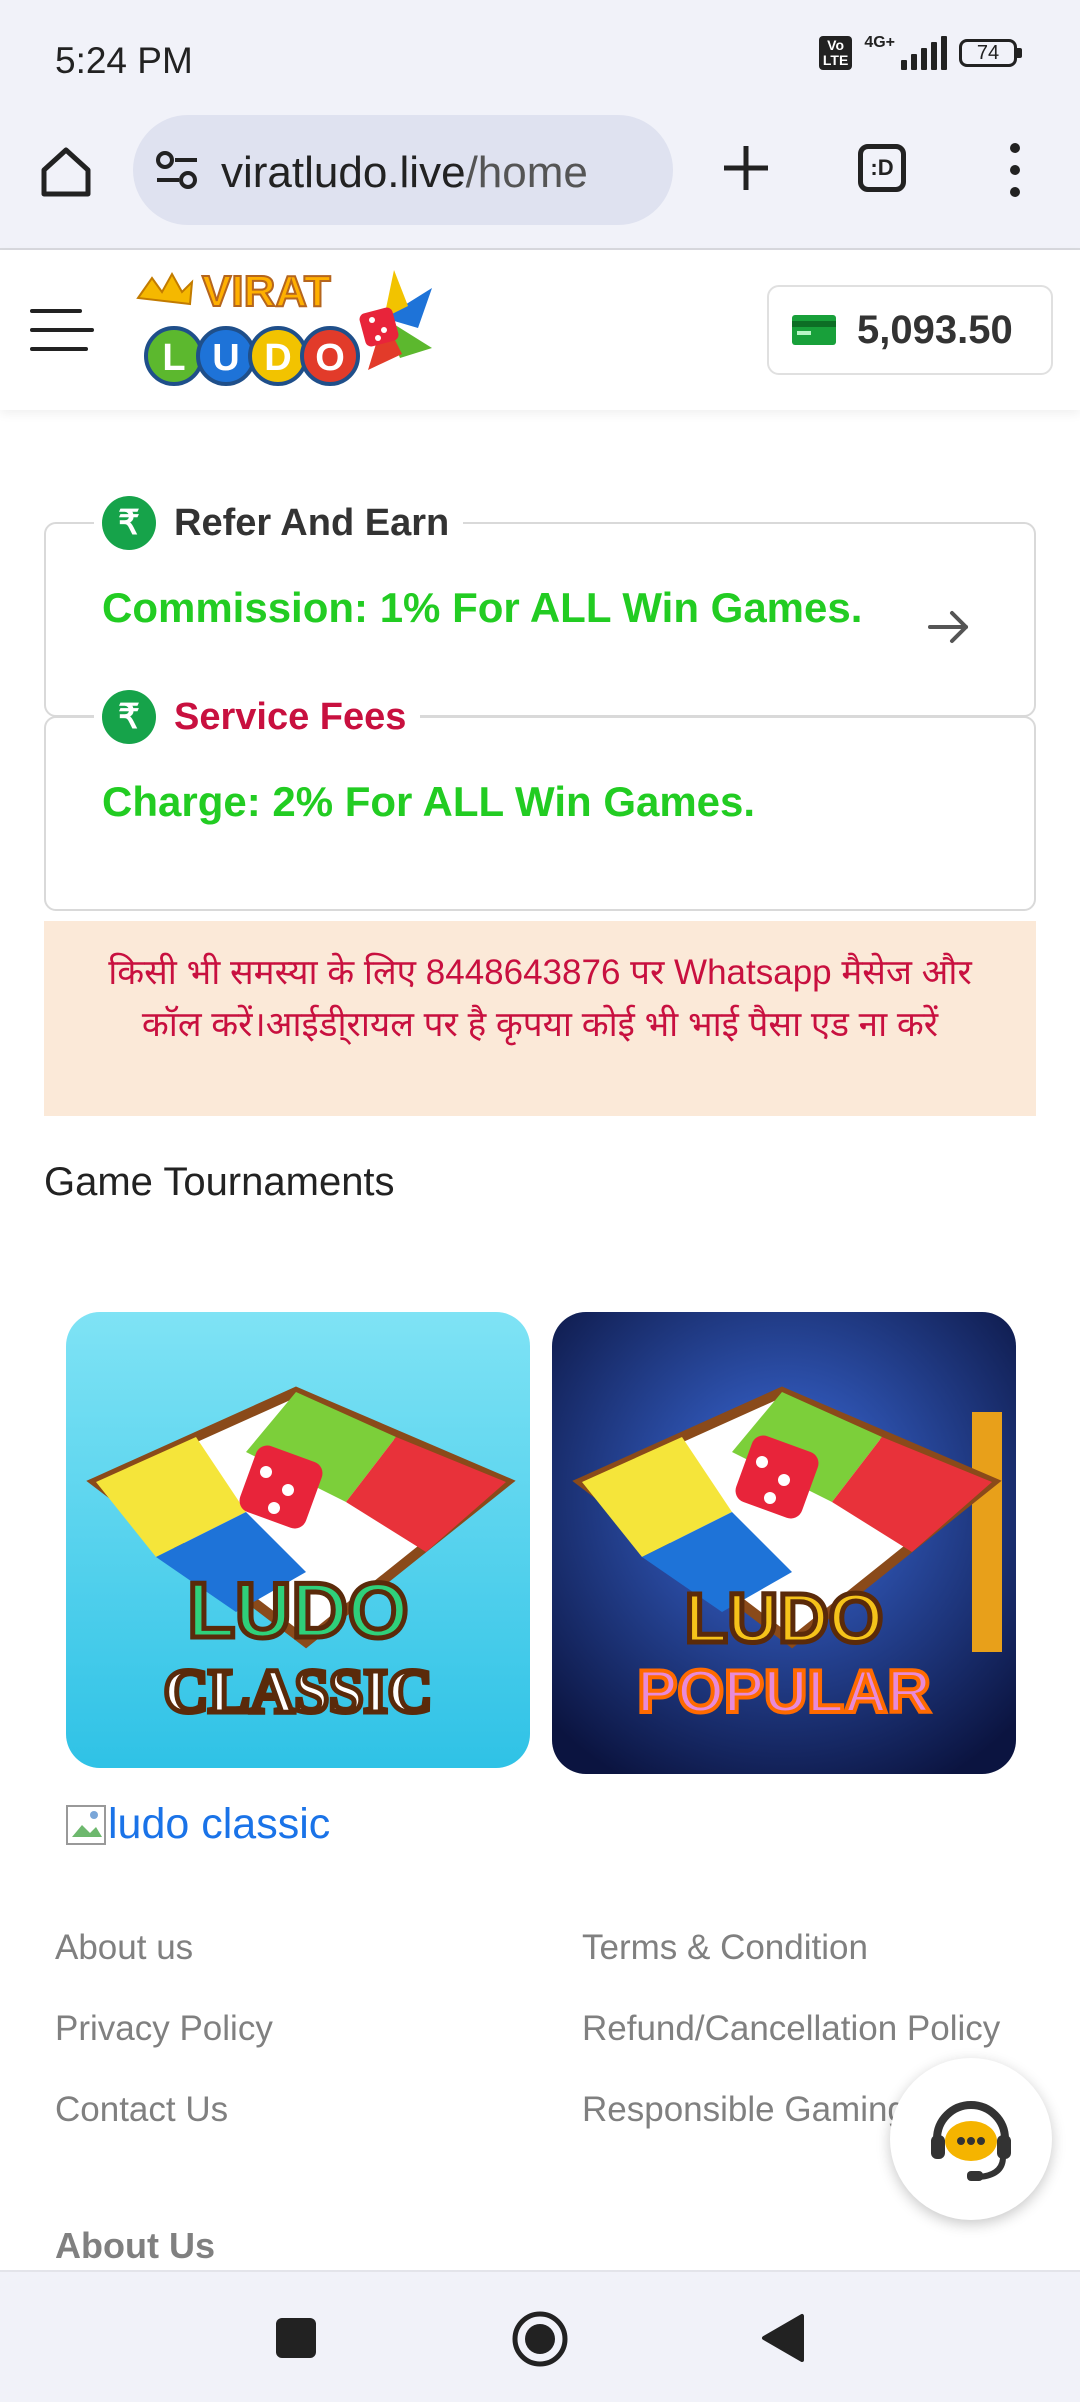 The width and height of the screenshot is (1080, 2402). I want to click on logo-top-text: VIRAT, so click(266, 291).